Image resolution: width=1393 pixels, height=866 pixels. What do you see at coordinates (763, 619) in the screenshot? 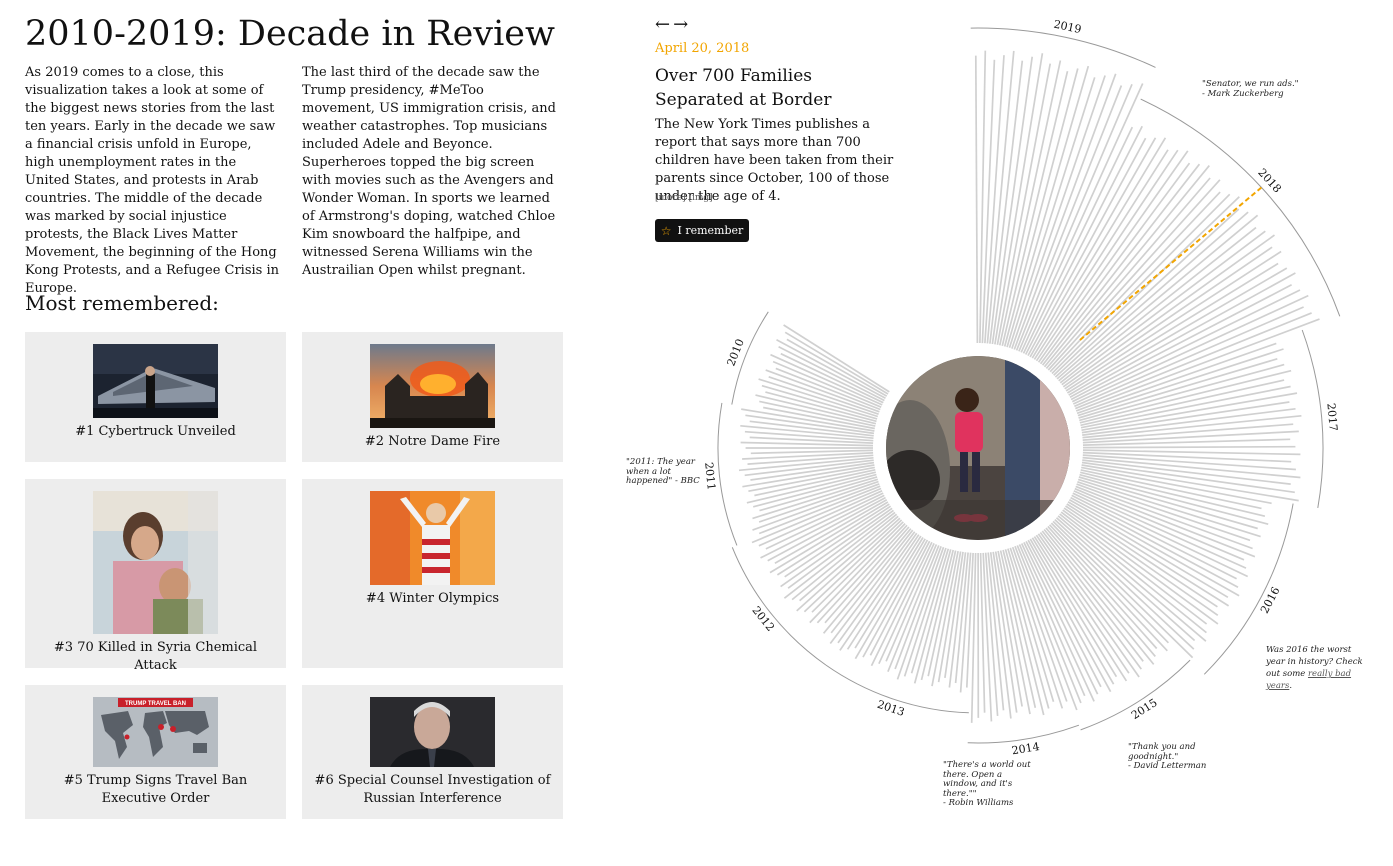
I see `year-label-2012: 2012` at bounding box center [763, 619].